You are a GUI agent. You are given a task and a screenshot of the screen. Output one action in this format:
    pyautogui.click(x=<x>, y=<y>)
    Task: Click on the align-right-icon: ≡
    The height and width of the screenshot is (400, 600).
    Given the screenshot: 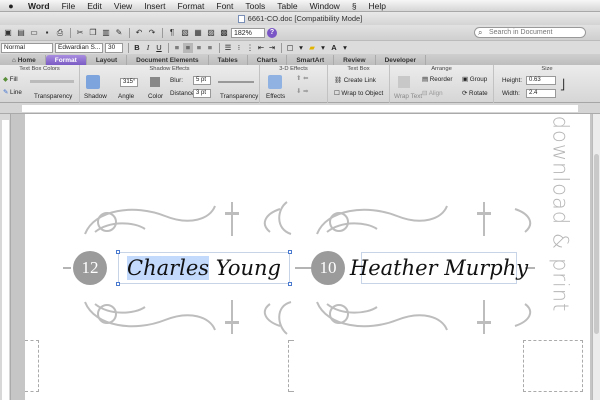 What is the action you would take?
    pyautogui.click(x=199, y=48)
    